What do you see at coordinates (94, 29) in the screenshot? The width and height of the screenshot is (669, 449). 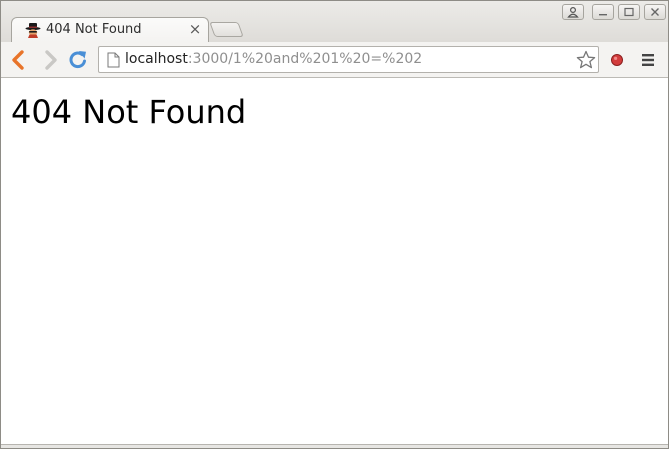 I see `tab-title: 404 Not Found` at bounding box center [94, 29].